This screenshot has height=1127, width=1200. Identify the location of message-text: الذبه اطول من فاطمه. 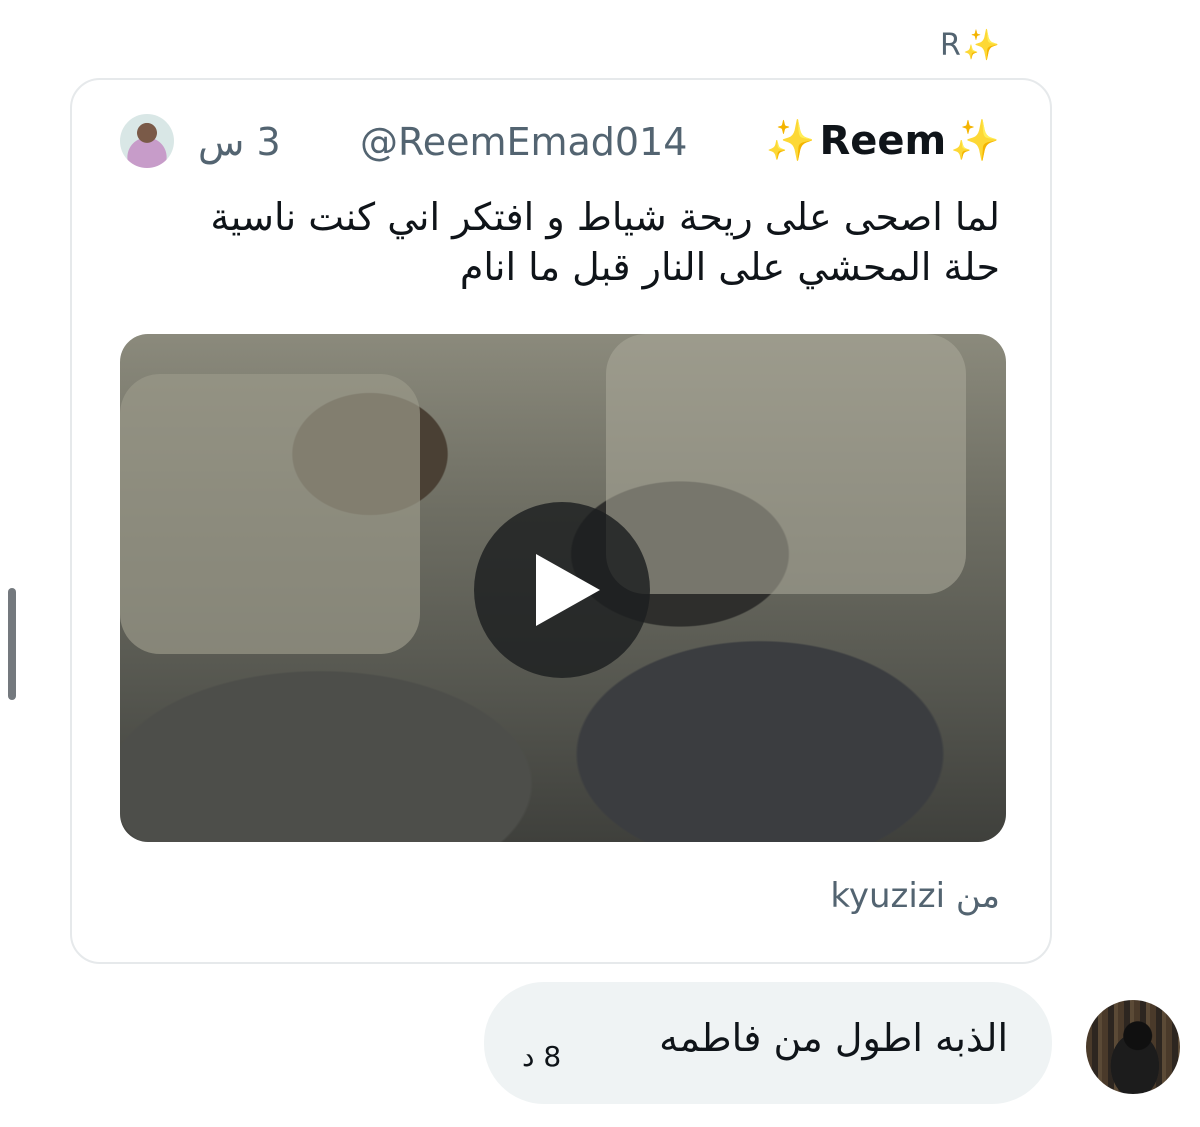
(833, 1038).